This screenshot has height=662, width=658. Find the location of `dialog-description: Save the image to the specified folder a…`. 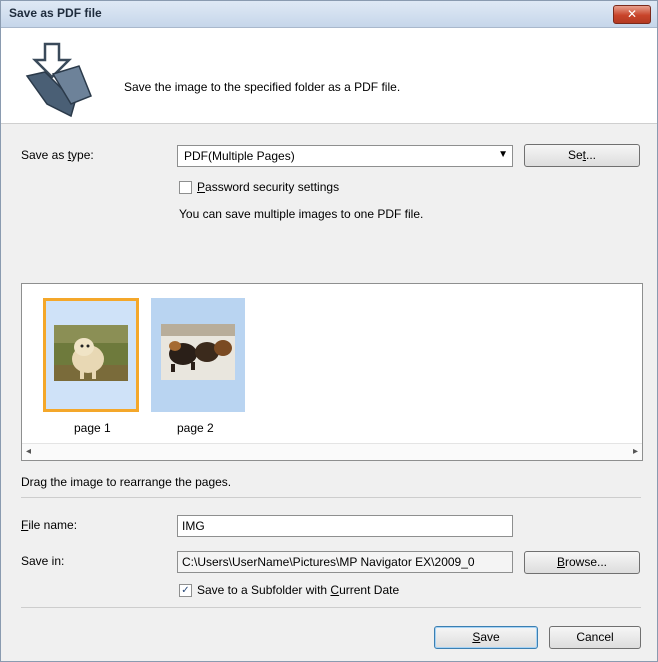

dialog-description: Save the image to the specified folder a… is located at coordinates (262, 87).